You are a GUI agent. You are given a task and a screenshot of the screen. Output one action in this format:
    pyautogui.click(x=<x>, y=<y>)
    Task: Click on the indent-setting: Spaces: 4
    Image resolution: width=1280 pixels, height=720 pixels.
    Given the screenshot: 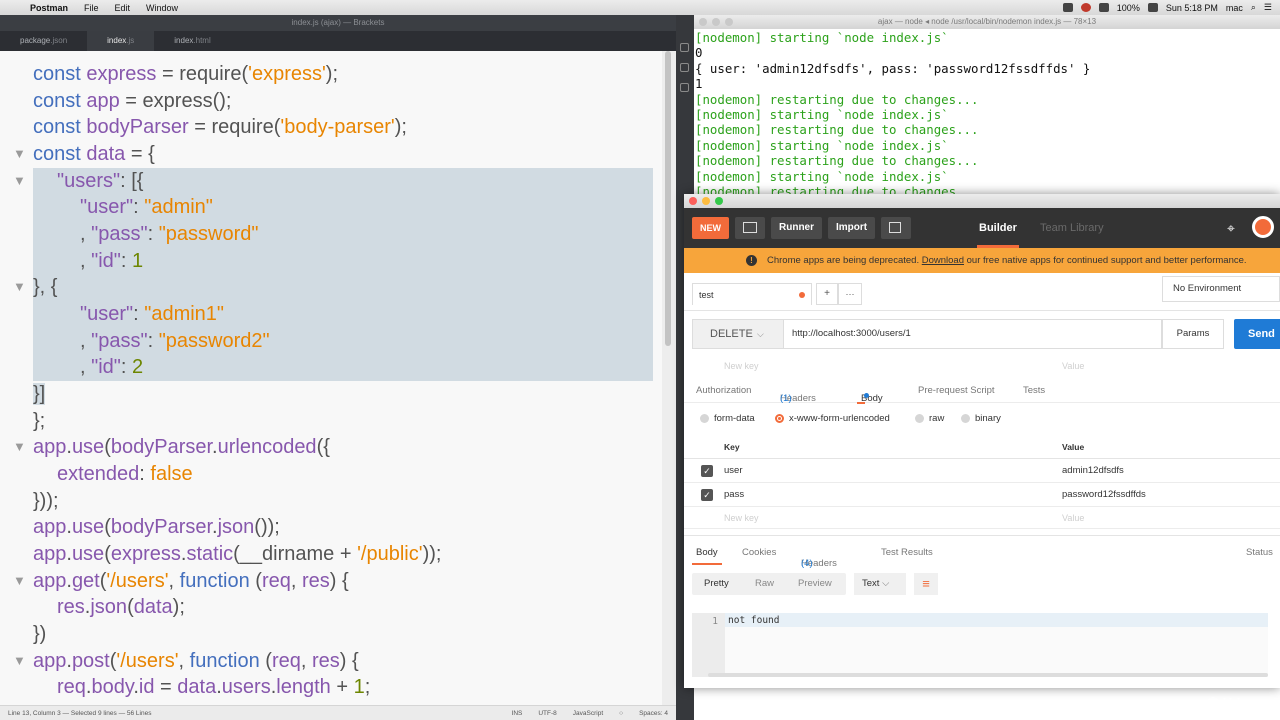 What is the action you would take?
    pyautogui.click(x=653, y=713)
    